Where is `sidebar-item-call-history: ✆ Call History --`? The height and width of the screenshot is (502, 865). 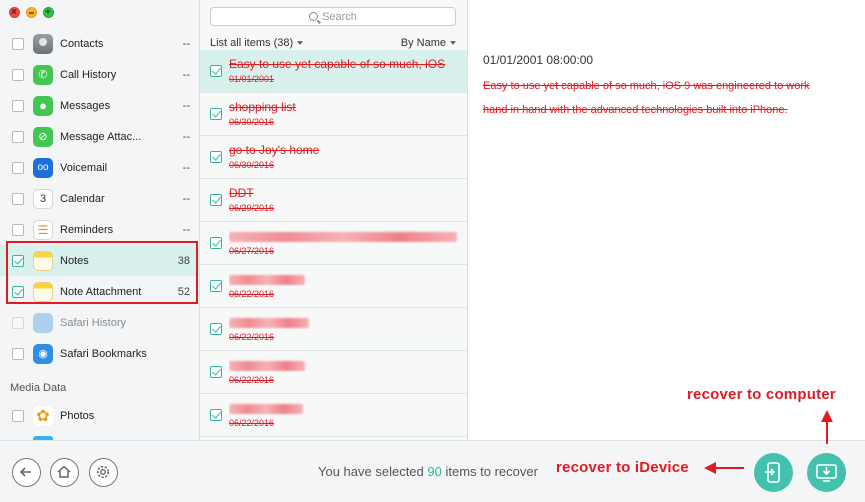
sidebar-item-call-history: ✆ Call History -- is located at coordinates (99, 74).